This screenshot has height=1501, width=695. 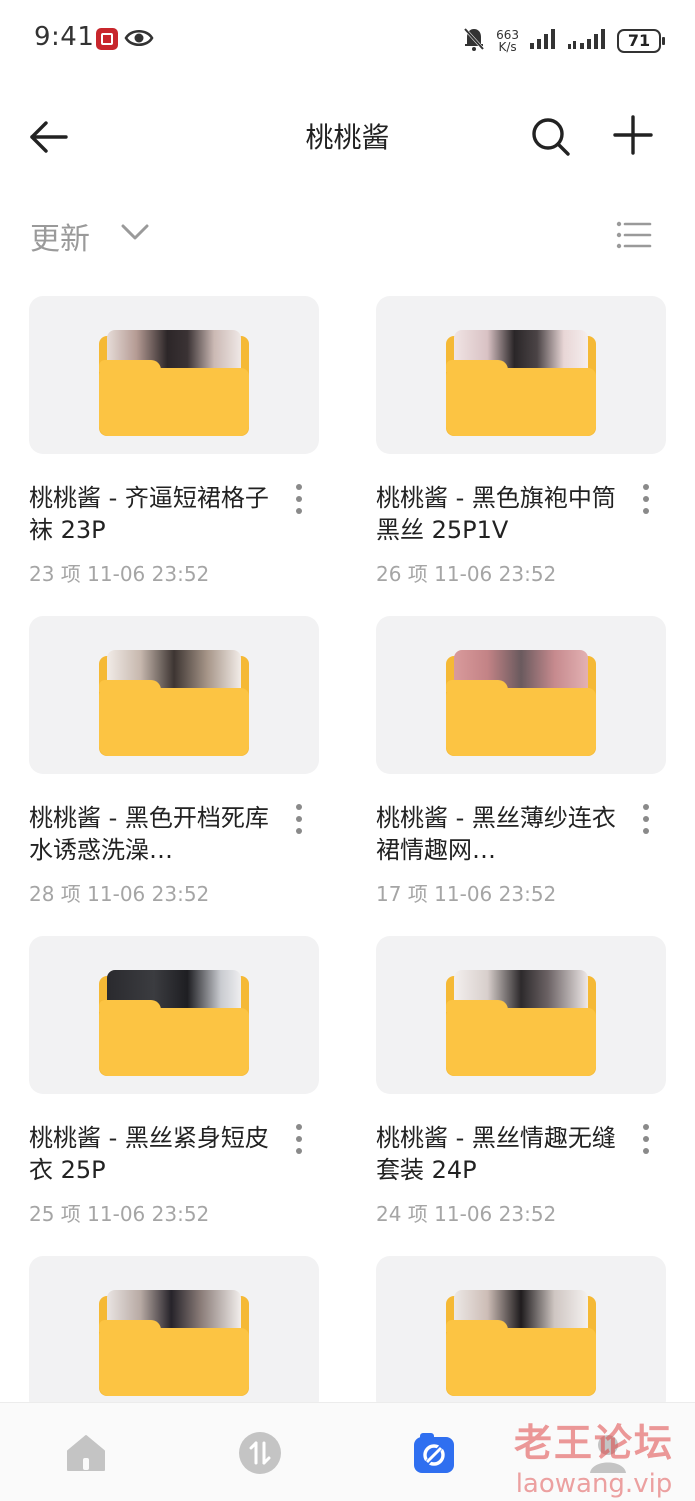 What do you see at coordinates (466, 894) in the screenshot?
I see `folder-meta: 17 项 11-06 23:52` at bounding box center [466, 894].